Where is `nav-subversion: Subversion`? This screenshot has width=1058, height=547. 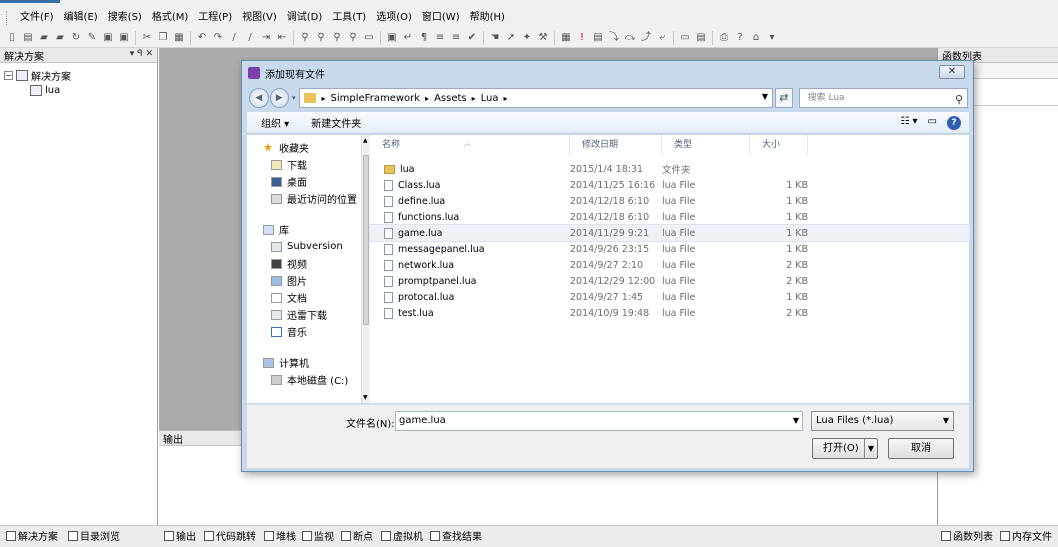
nav-subversion: Subversion is located at coordinates (307, 246).